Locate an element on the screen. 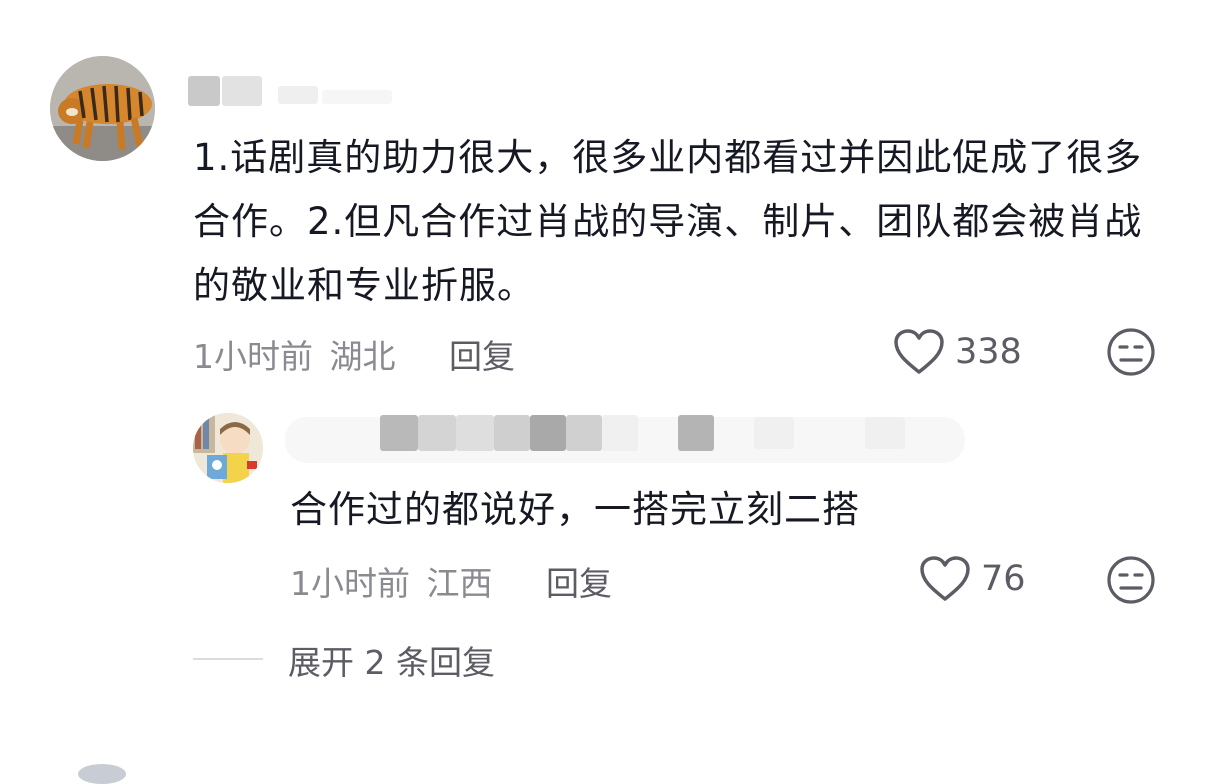 The width and height of the screenshot is (1206, 784). reply-meta: 1小时前 江西 is located at coordinates (391, 581).